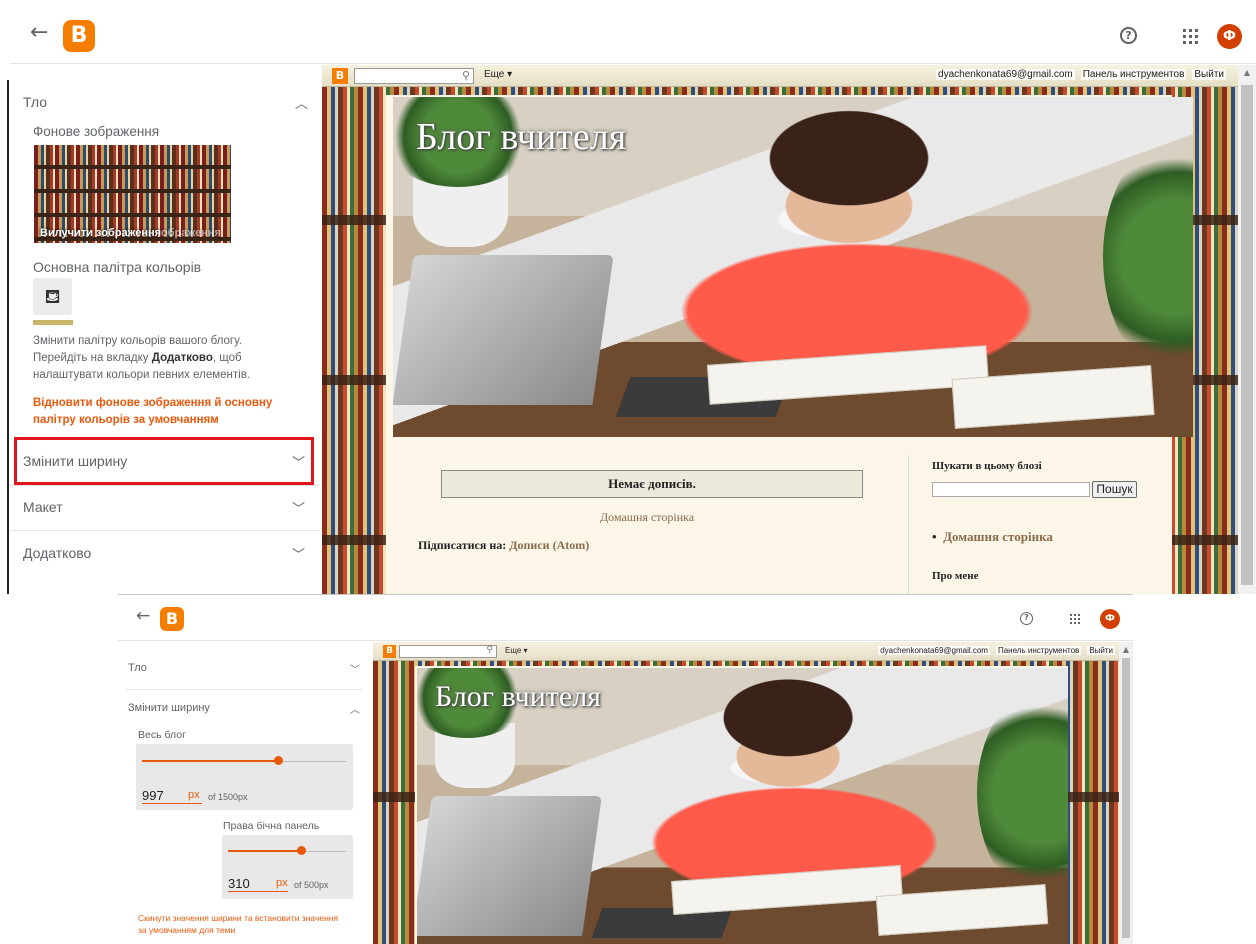 The width and height of the screenshot is (1256, 944). What do you see at coordinates (992, 537) in the screenshot?
I see `sidebar-home-item: • Домашня сторінка` at bounding box center [992, 537].